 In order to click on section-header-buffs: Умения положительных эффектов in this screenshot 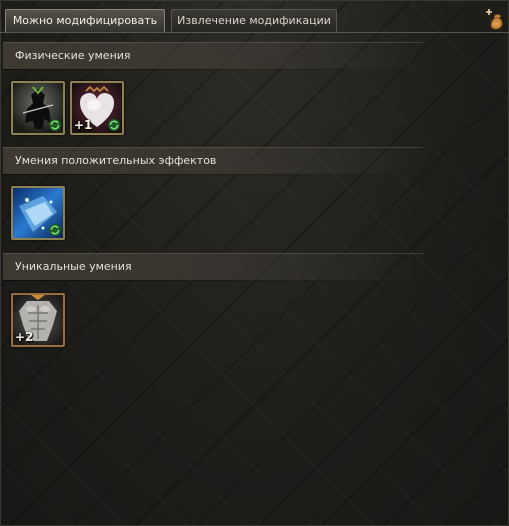, I will do `click(213, 161)`.